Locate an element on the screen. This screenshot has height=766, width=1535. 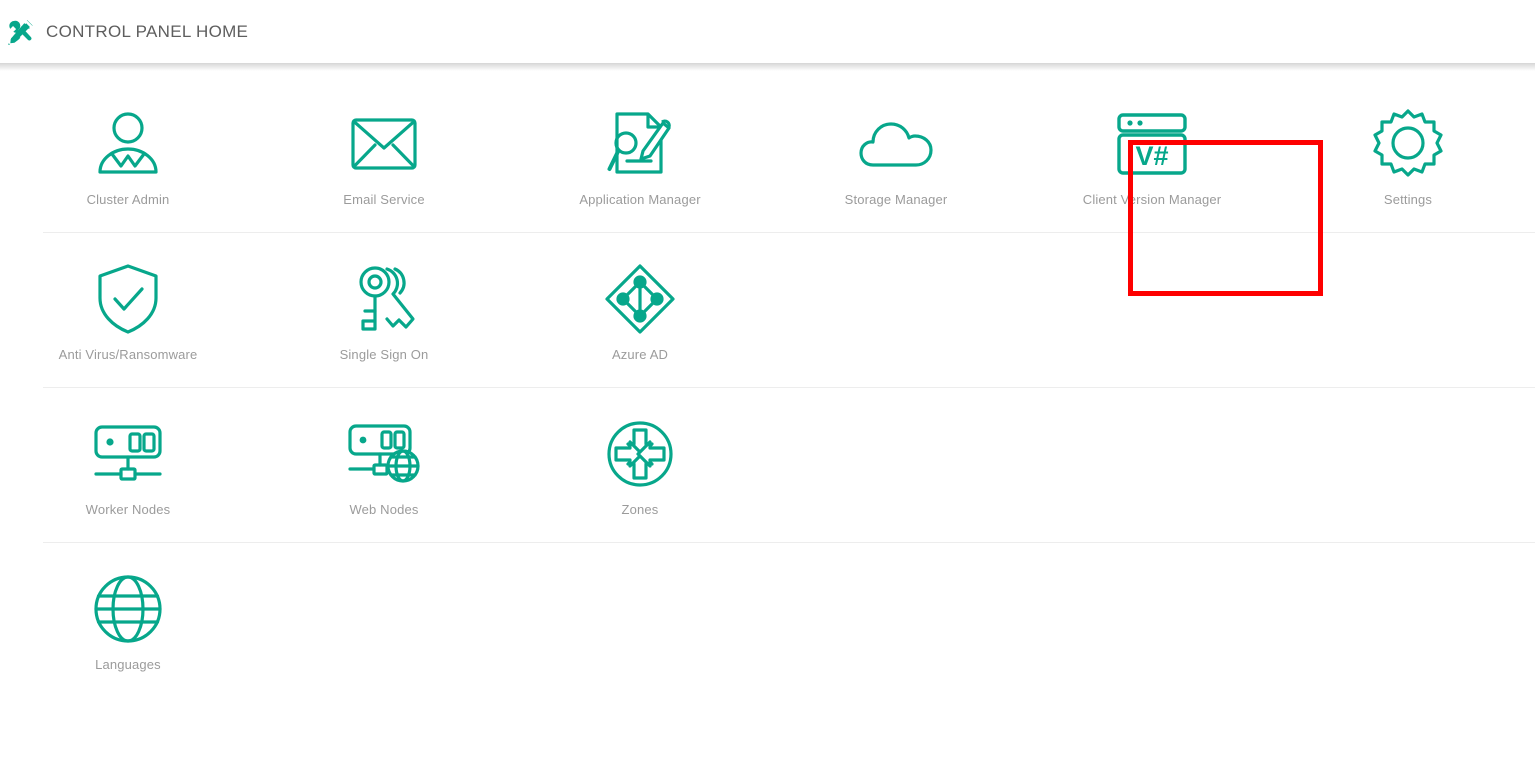
envelope-icon is located at coordinates (384, 144).